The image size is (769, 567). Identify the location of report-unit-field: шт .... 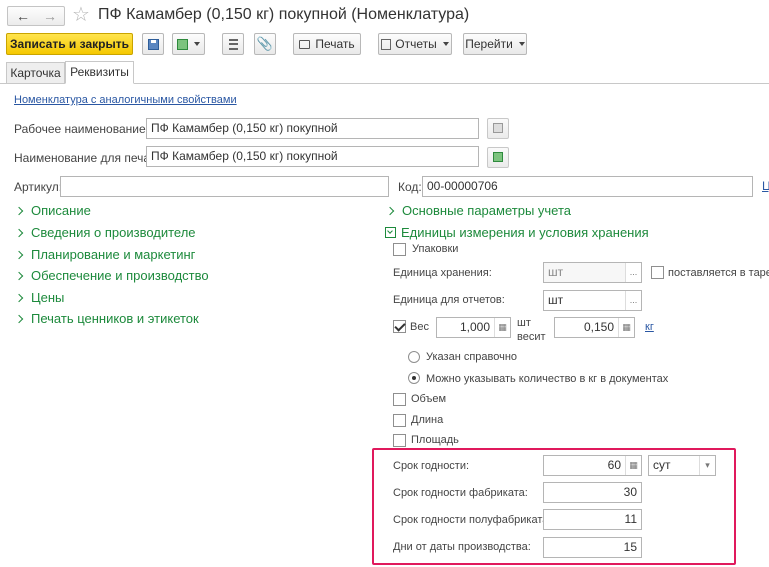
(592, 300).